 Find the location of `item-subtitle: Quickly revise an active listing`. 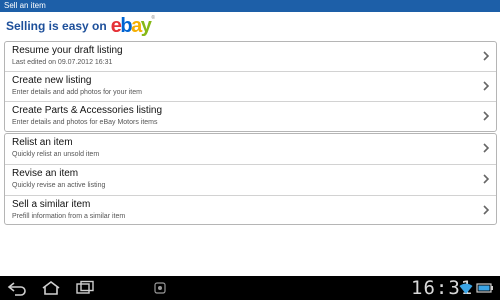

item-subtitle: Quickly revise an active listing is located at coordinates (59, 185).